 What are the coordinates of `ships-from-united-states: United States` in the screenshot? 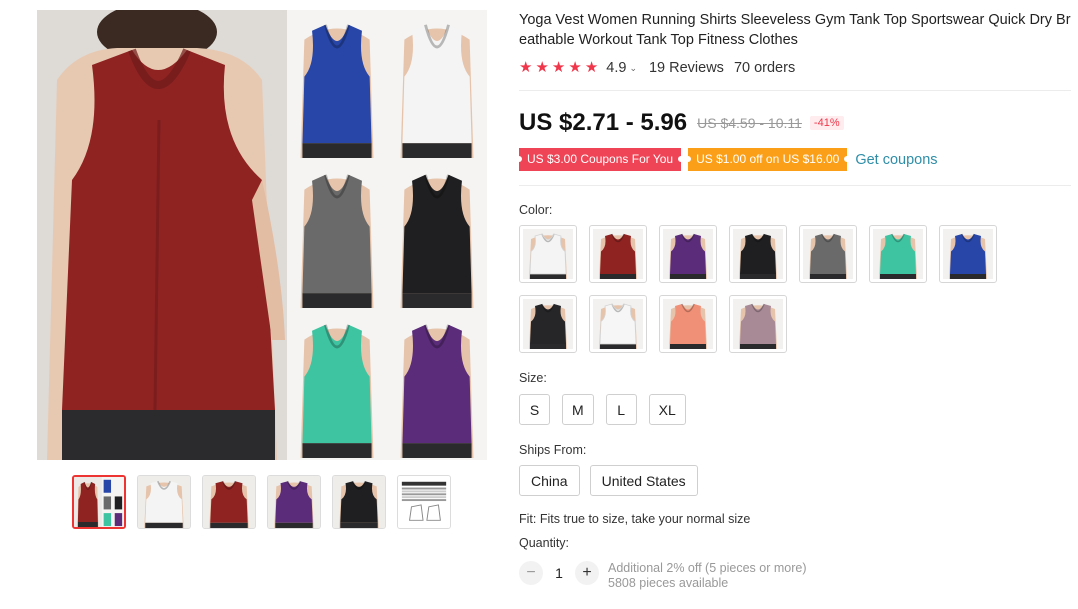 It's located at (643, 480).